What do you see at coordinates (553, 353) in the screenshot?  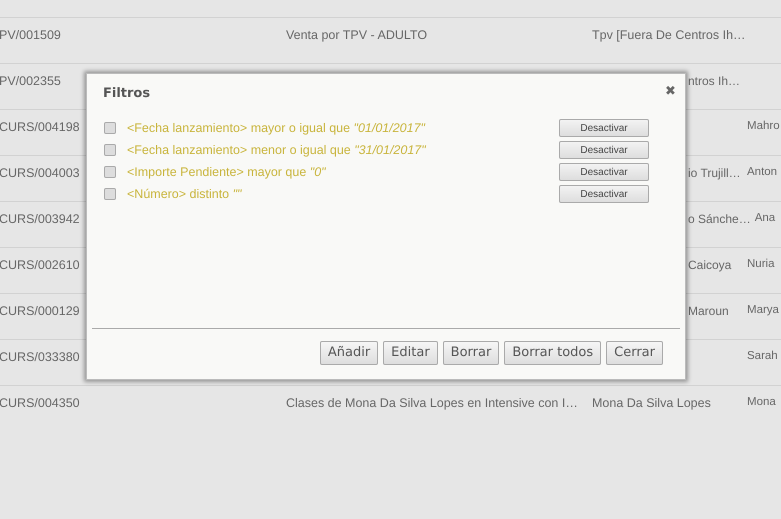 I see `dialog-button: Borrar todos` at bounding box center [553, 353].